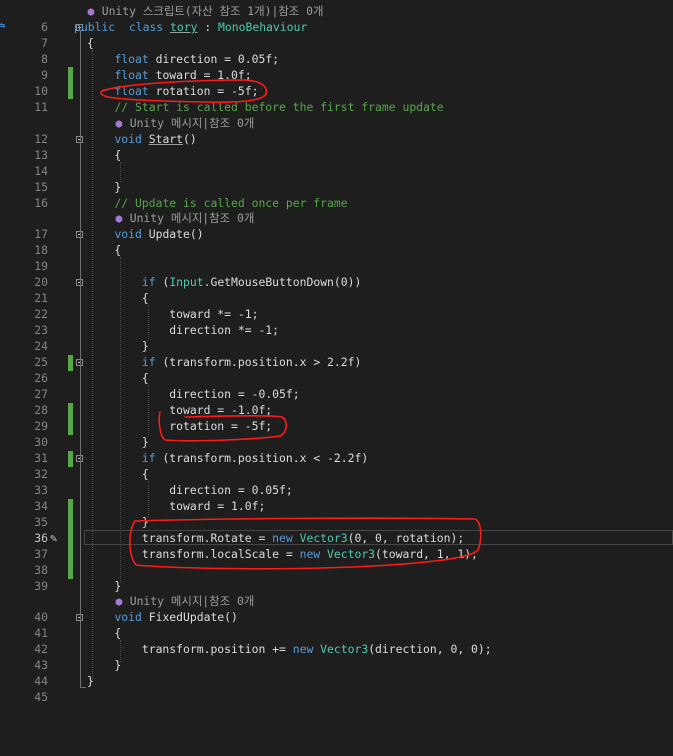 This screenshot has width=673, height=756. What do you see at coordinates (53, 538) in the screenshot?
I see `quick-action-pen-icon: ✎` at bounding box center [53, 538].